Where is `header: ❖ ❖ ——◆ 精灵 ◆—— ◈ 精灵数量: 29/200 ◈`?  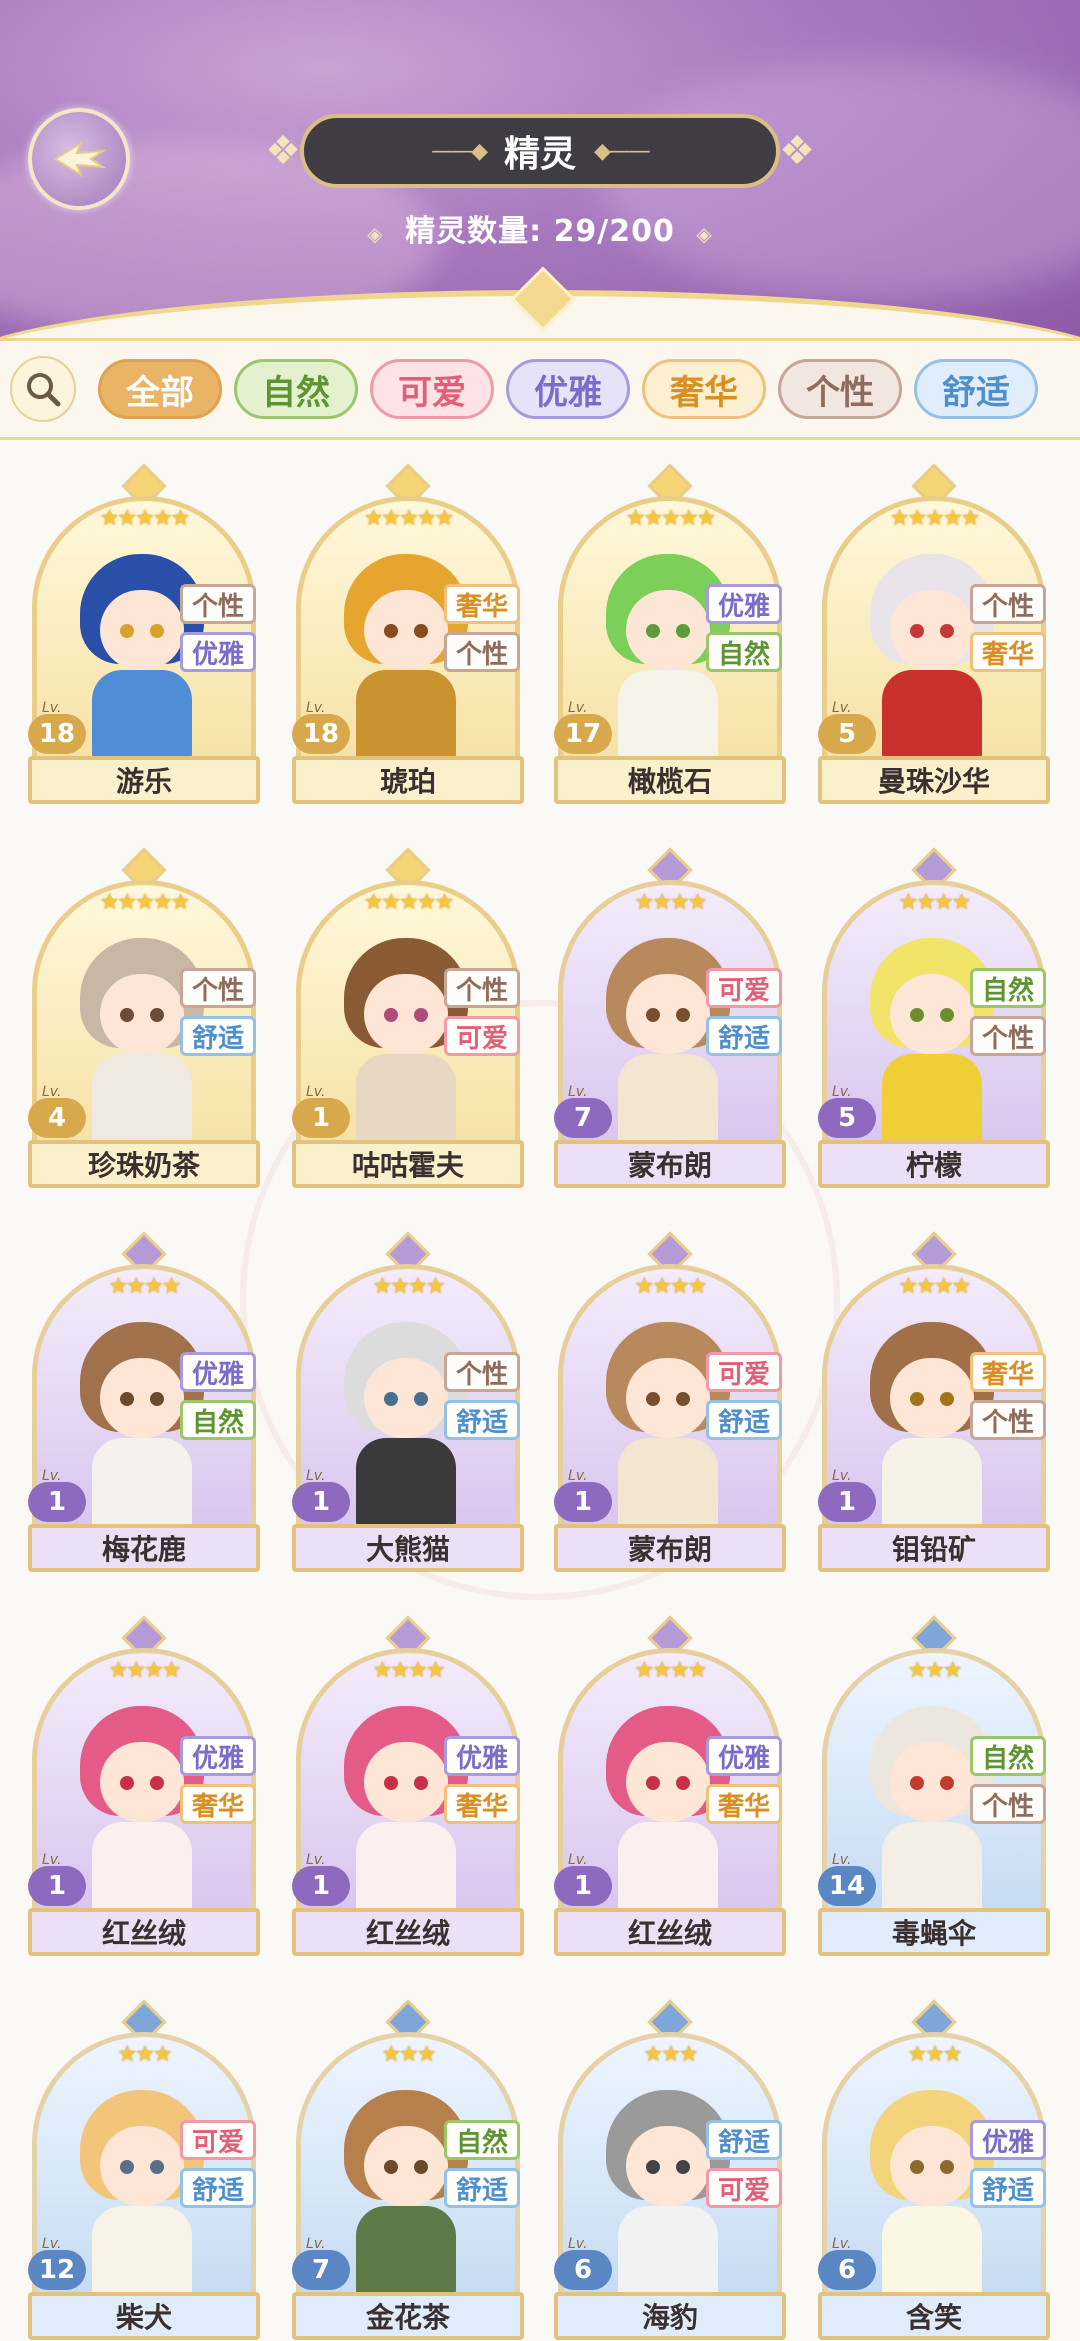 header: ❖ ❖ ——◆ 精灵 ◆—— ◈ 精灵数量: 29/200 ◈ is located at coordinates (540, 170).